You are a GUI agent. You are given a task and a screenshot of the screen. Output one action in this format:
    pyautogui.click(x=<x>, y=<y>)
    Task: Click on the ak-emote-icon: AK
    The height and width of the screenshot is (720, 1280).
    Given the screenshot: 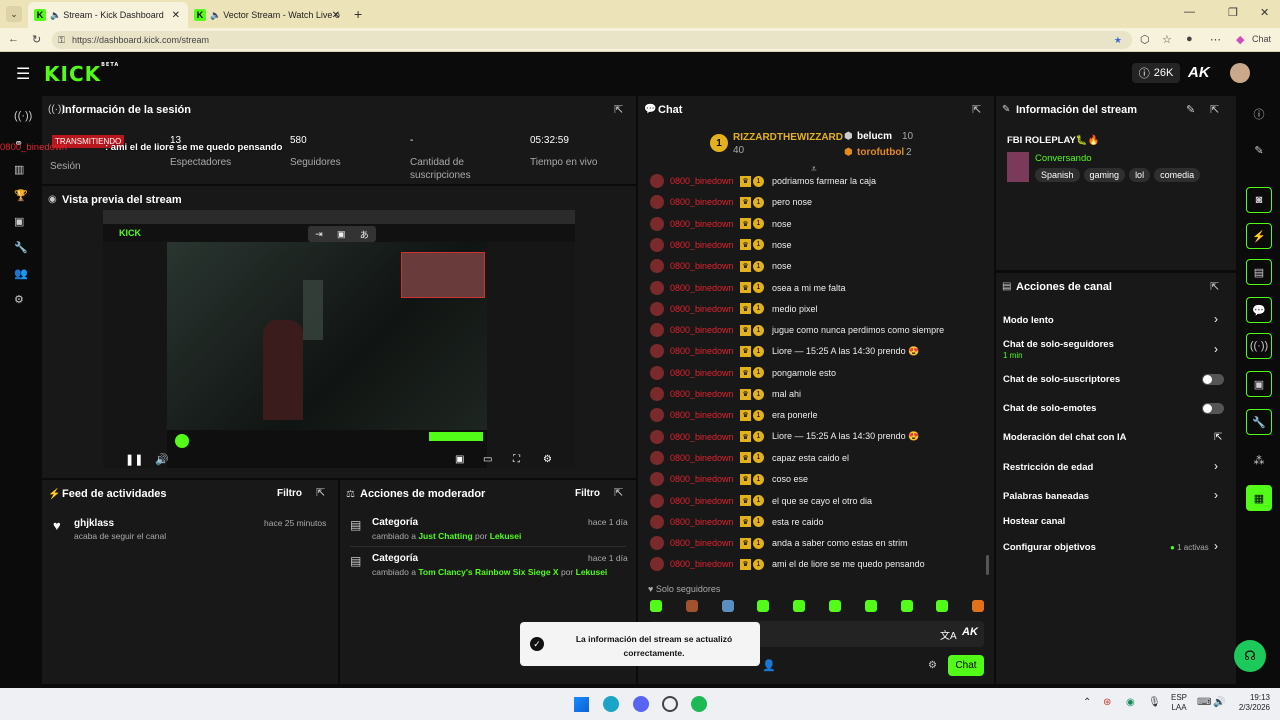 What is the action you would take?
    pyautogui.click(x=970, y=632)
    